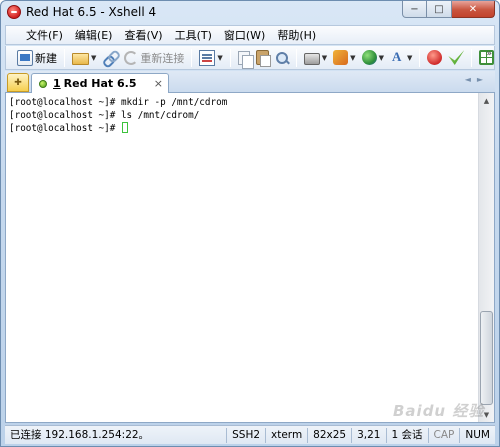 This screenshot has width=500, height=447. Describe the element at coordinates (193, 35) in the screenshot. I see `menu-tools: 工具(T)` at that location.